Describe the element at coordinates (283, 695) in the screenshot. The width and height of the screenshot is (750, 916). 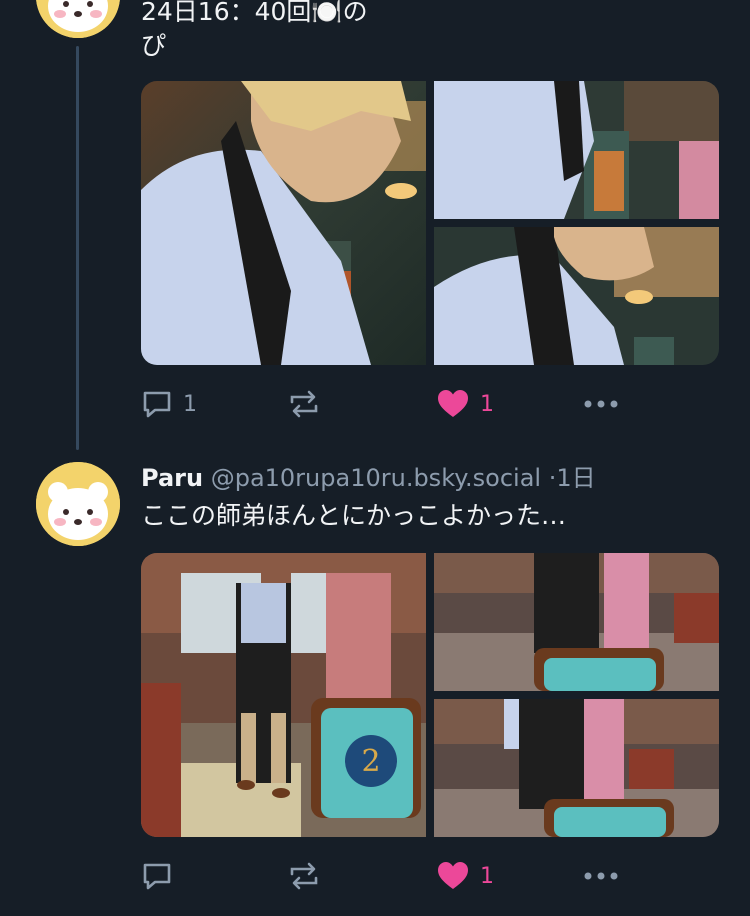
I see `photo-1: 2` at that location.